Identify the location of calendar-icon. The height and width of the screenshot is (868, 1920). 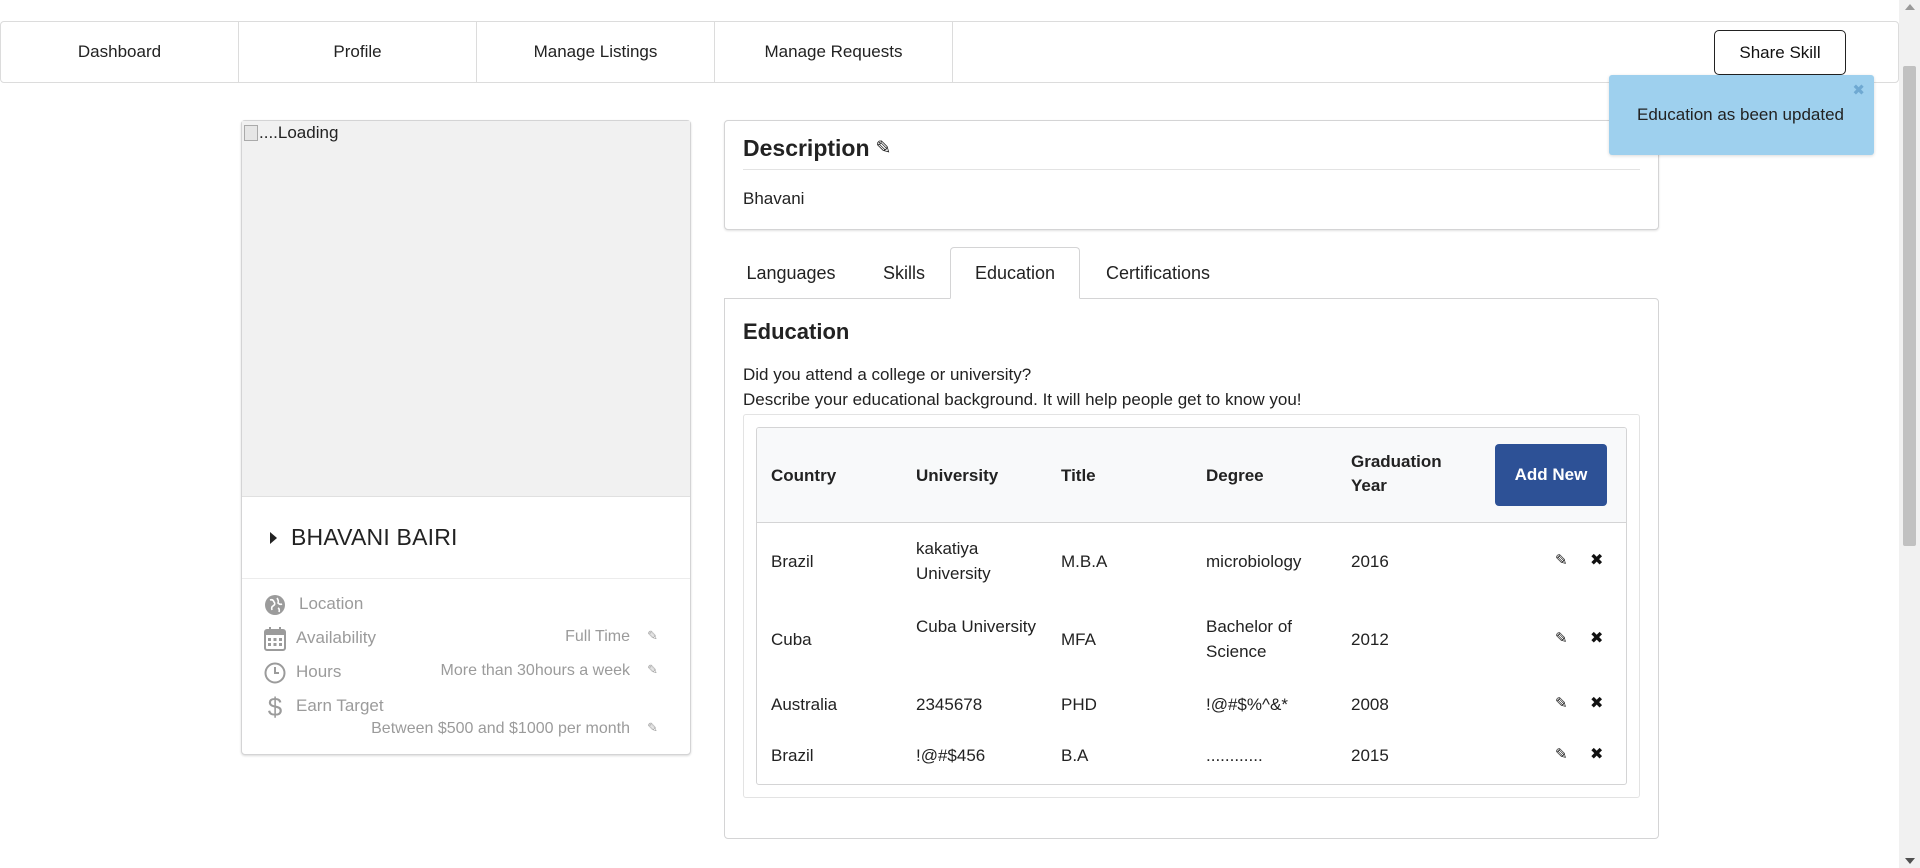
(275, 639).